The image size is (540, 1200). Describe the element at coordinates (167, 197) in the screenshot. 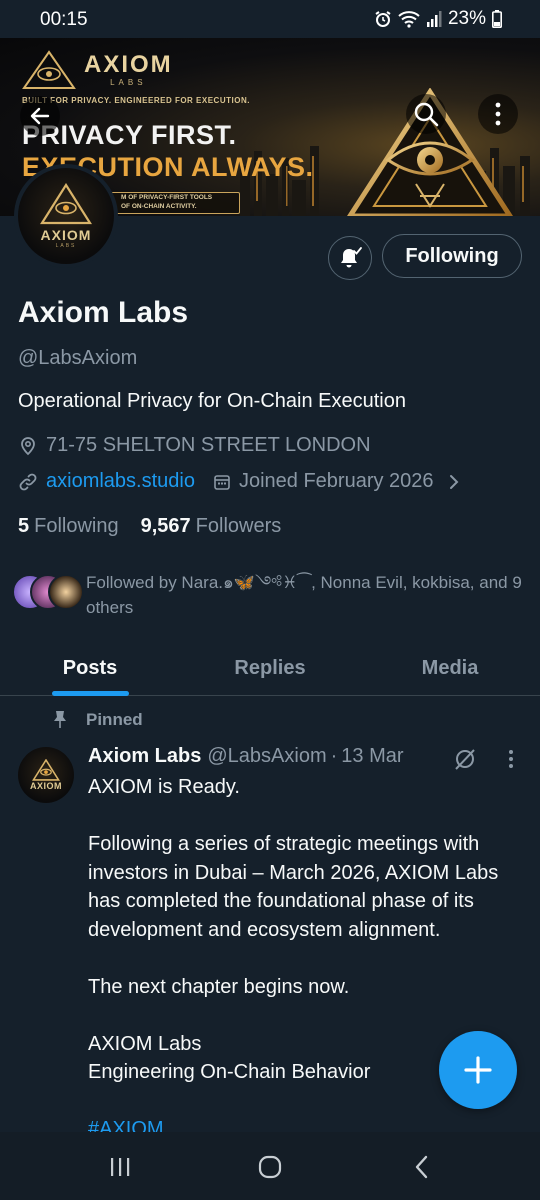

I see `banner-cta-line-1: M OF PRIVACY-FIRST TOOLS` at that location.